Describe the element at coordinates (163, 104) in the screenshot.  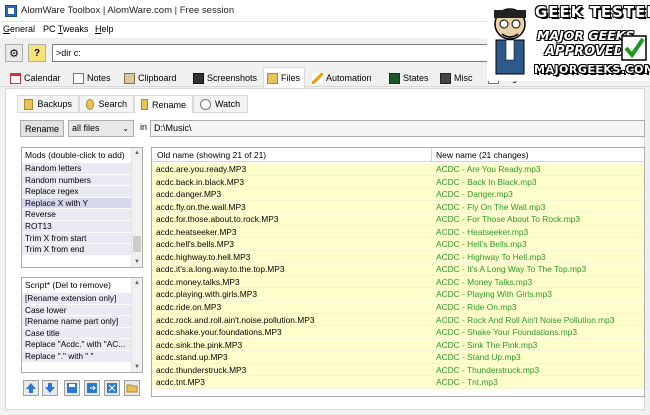
I see `subtab-rename: Rename` at that location.